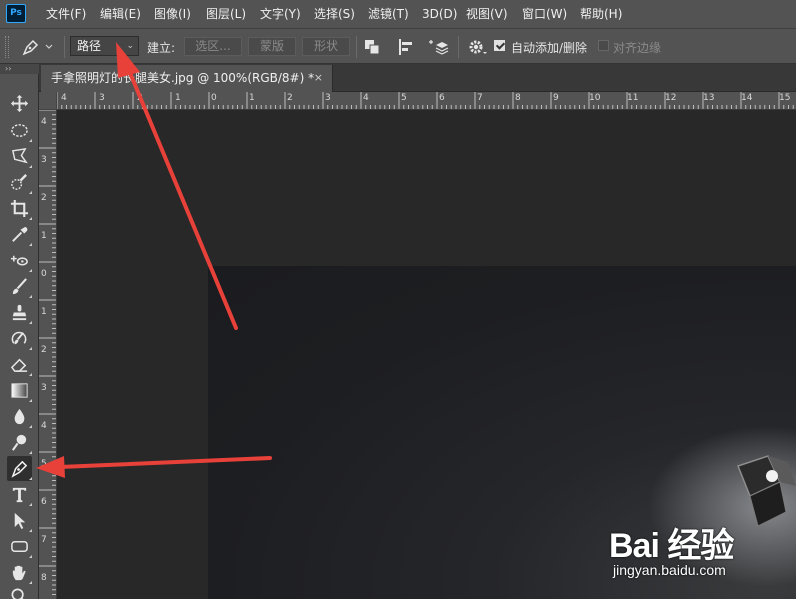 The image size is (796, 599). What do you see at coordinates (372, 47) in the screenshot?
I see `path-operations-button` at bounding box center [372, 47].